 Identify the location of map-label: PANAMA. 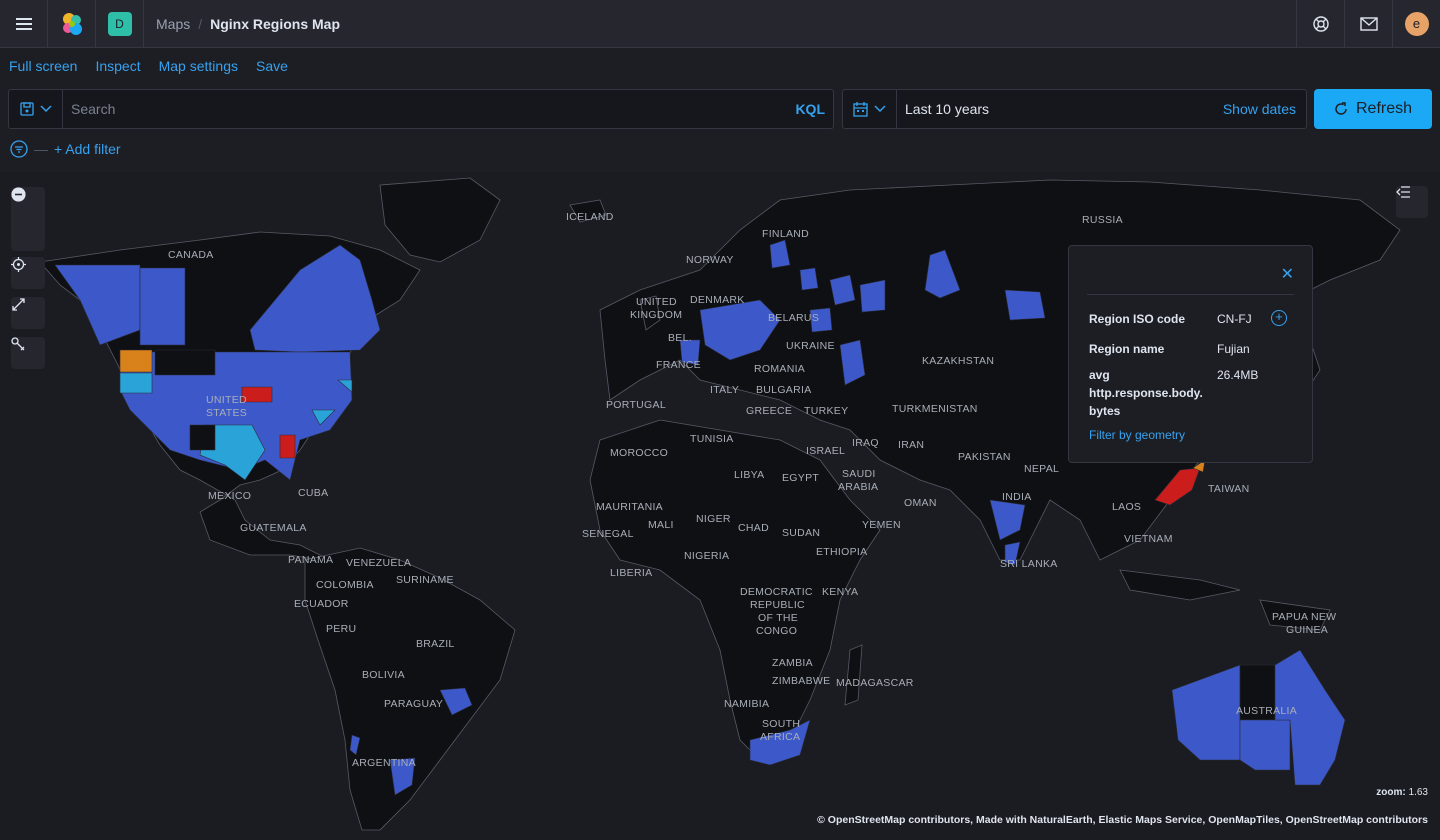
(310, 560).